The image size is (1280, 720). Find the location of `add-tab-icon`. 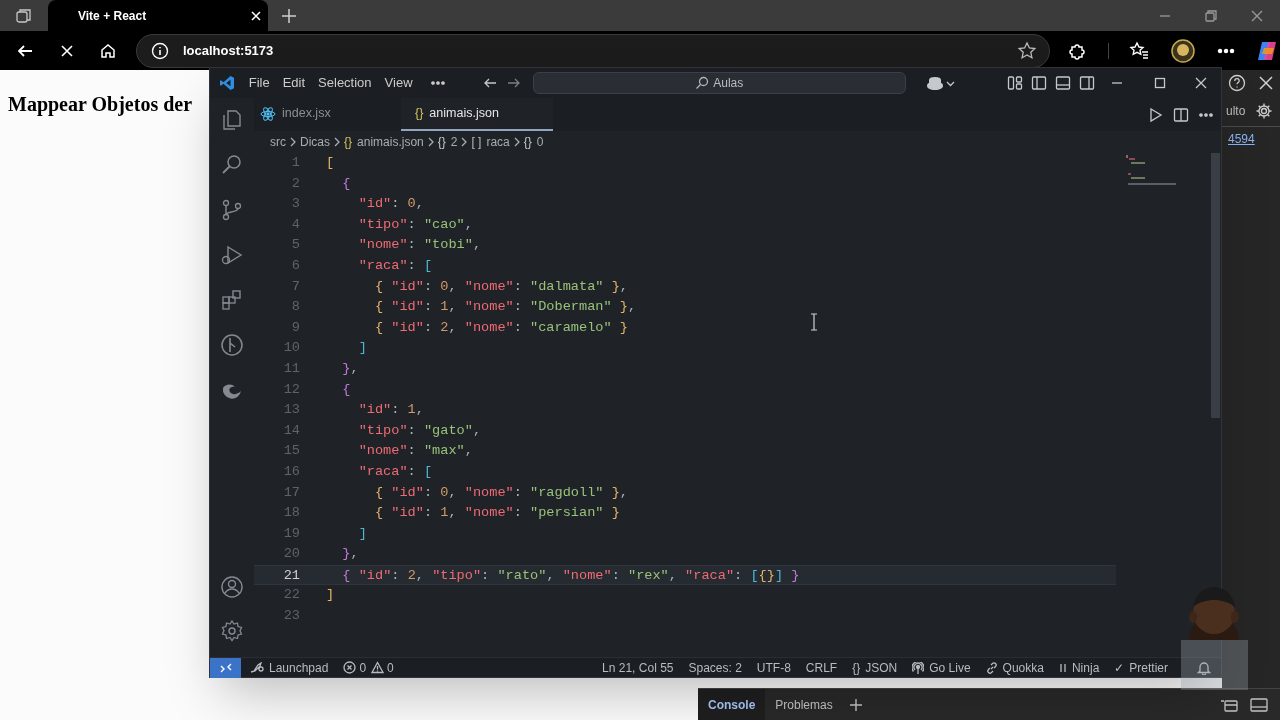

add-tab-icon is located at coordinates (855, 704).